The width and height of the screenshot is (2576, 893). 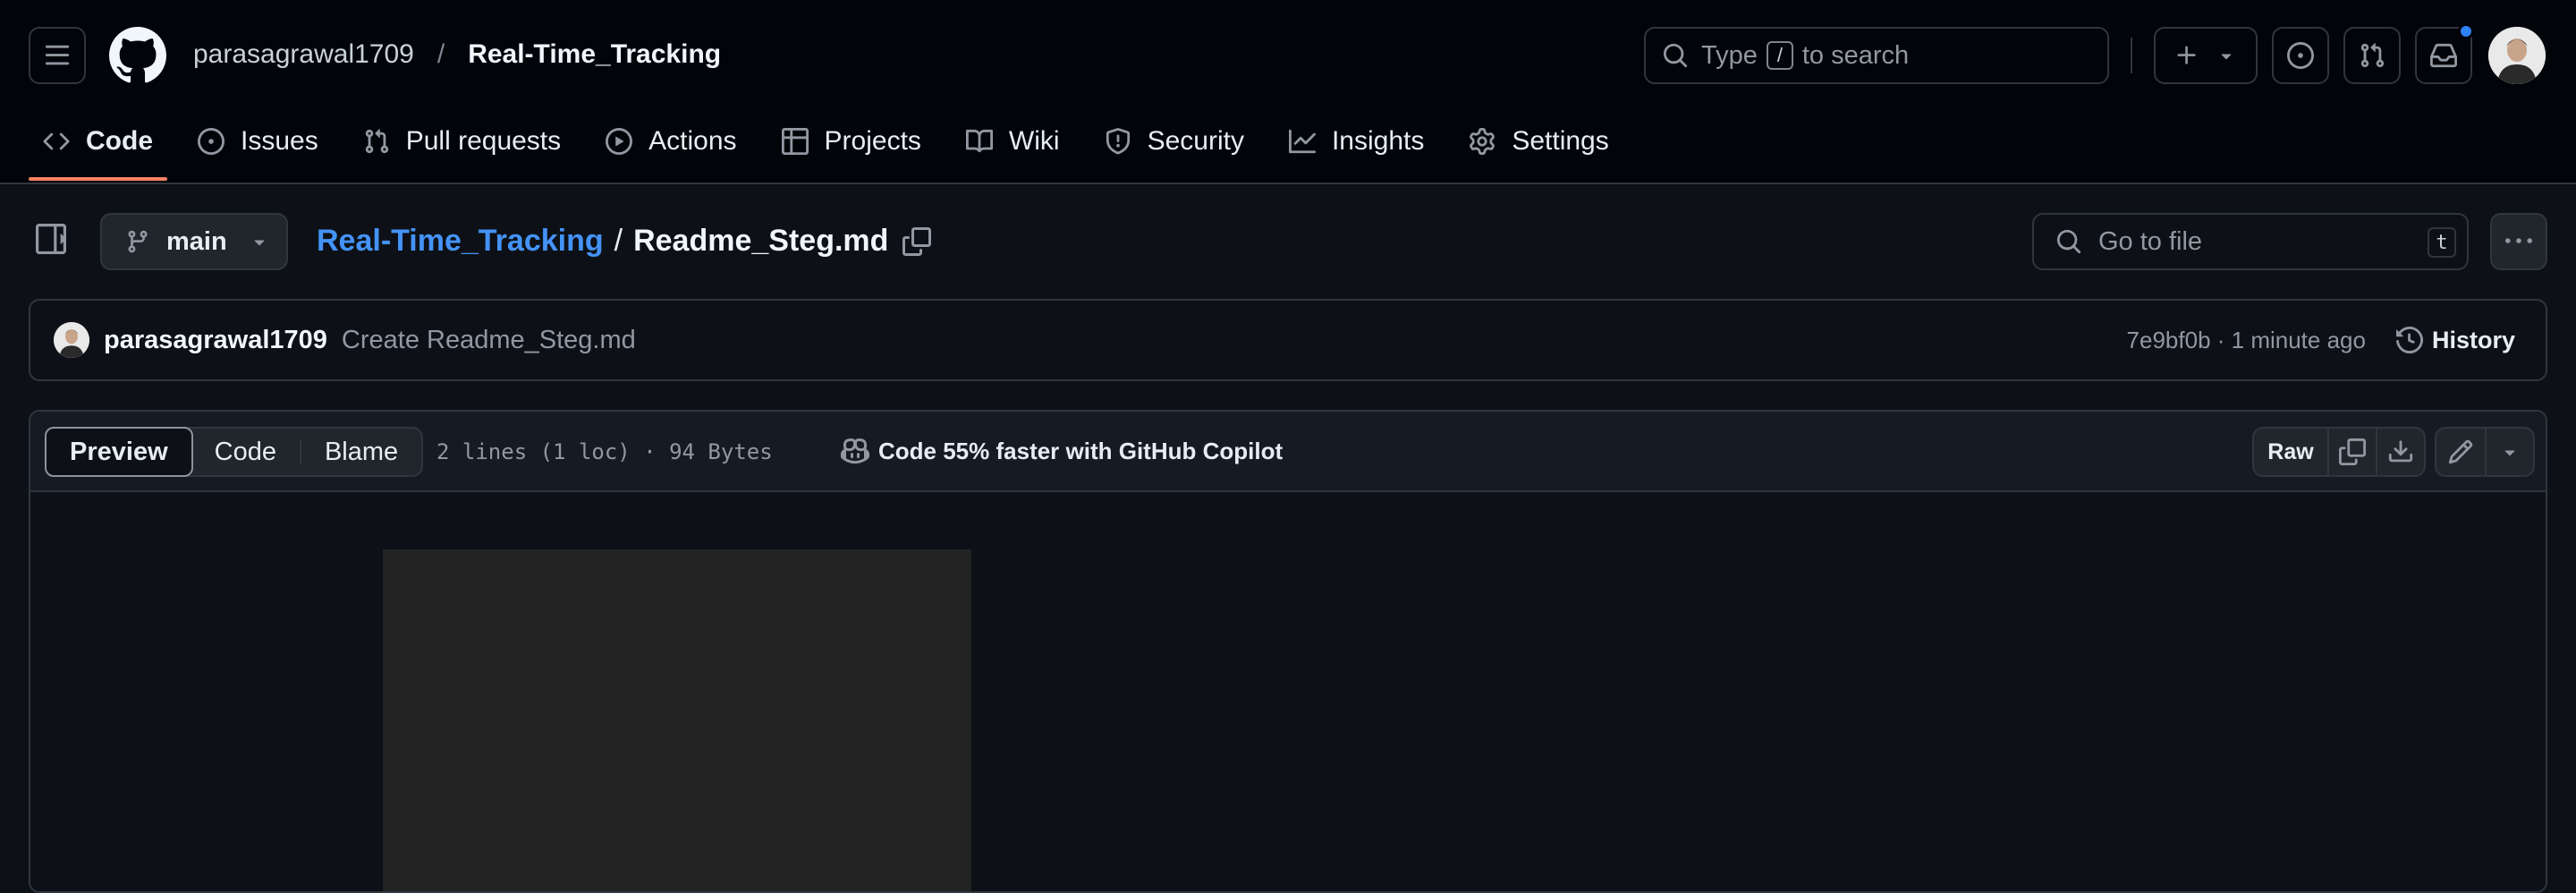 I want to click on owner-link: parasagrawal1709, so click(x=303, y=54).